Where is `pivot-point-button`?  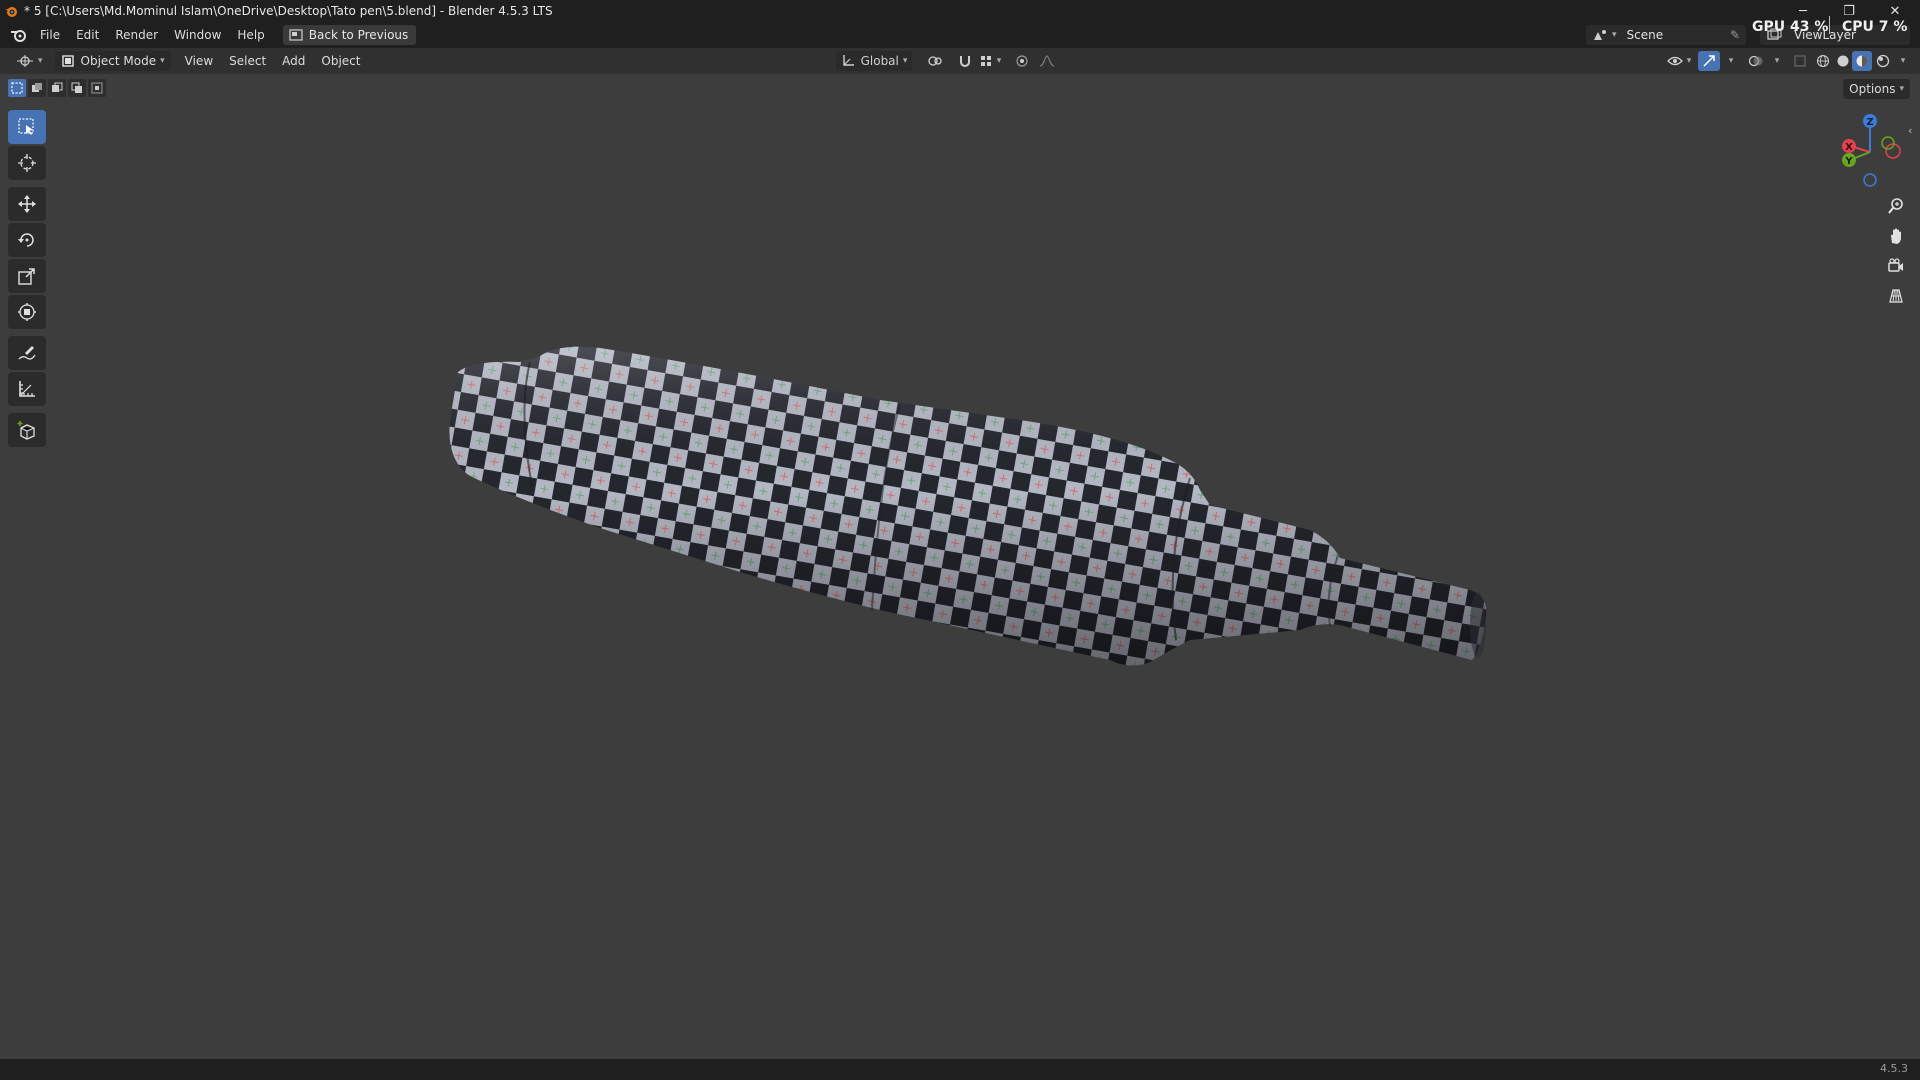 pivot-point-button is located at coordinates (935, 61).